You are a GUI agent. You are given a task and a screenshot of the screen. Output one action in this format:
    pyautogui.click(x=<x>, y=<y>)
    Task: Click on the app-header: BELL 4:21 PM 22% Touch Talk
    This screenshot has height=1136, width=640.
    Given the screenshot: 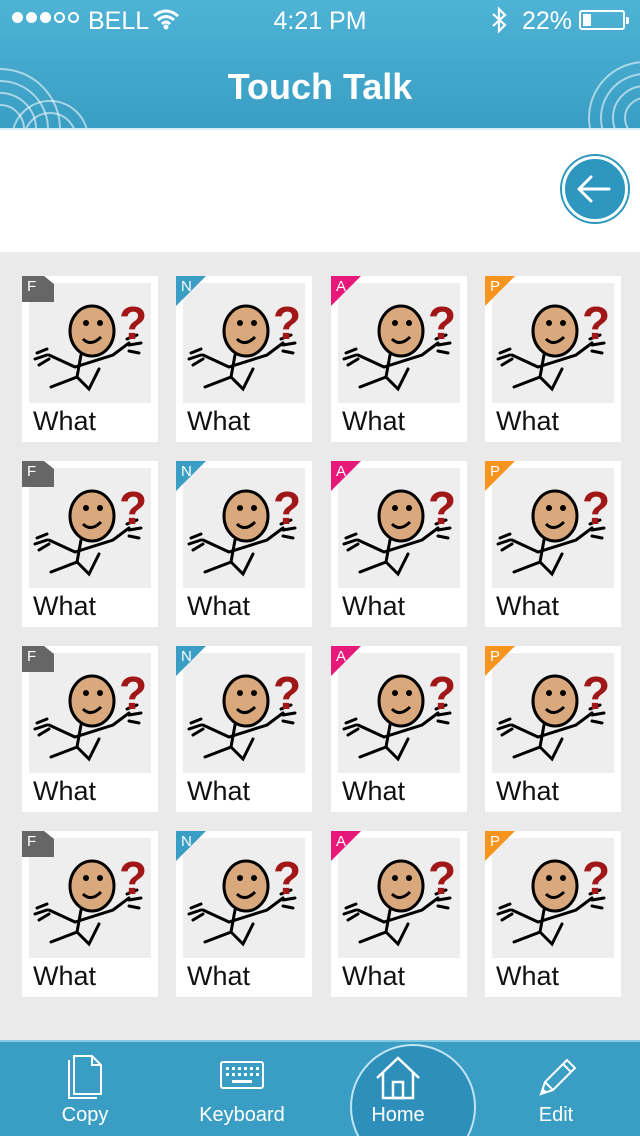 What is the action you would take?
    pyautogui.click(x=320, y=64)
    